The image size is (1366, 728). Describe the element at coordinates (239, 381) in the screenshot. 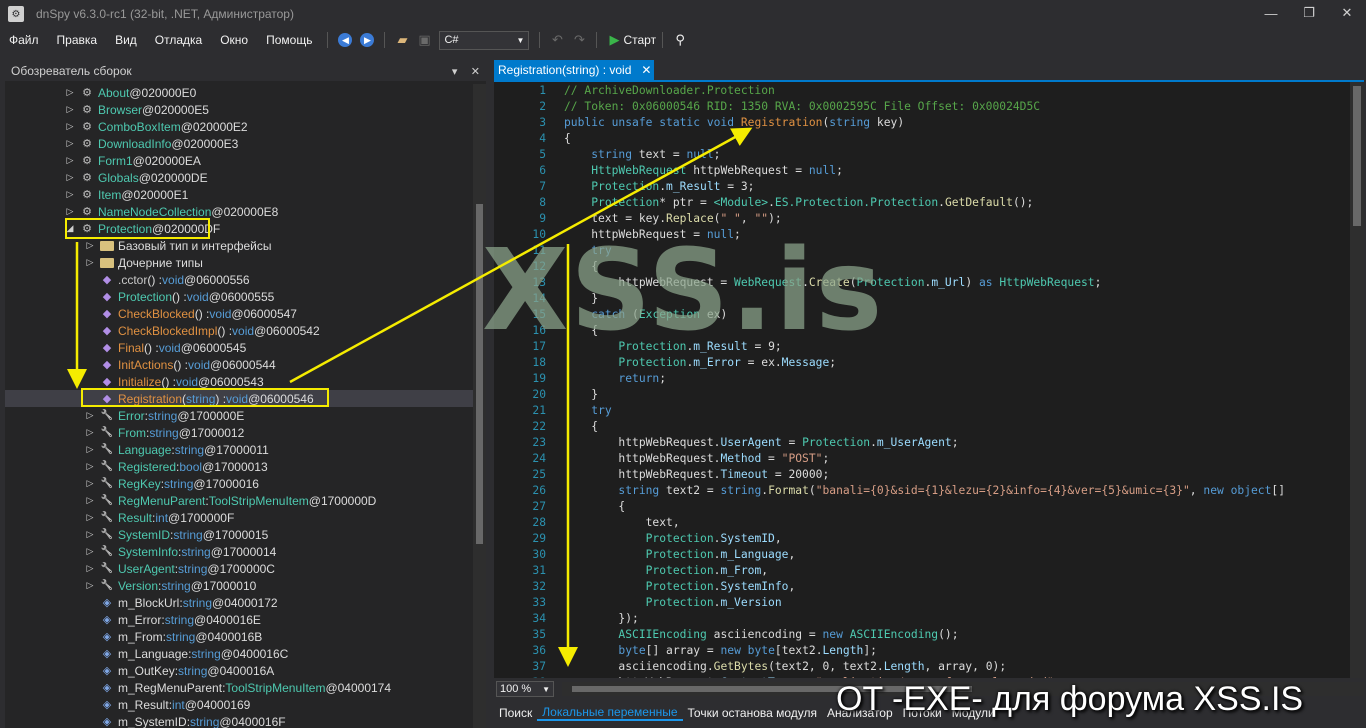

I see `tree-node: ◆ Initialize() : void @06000543` at that location.